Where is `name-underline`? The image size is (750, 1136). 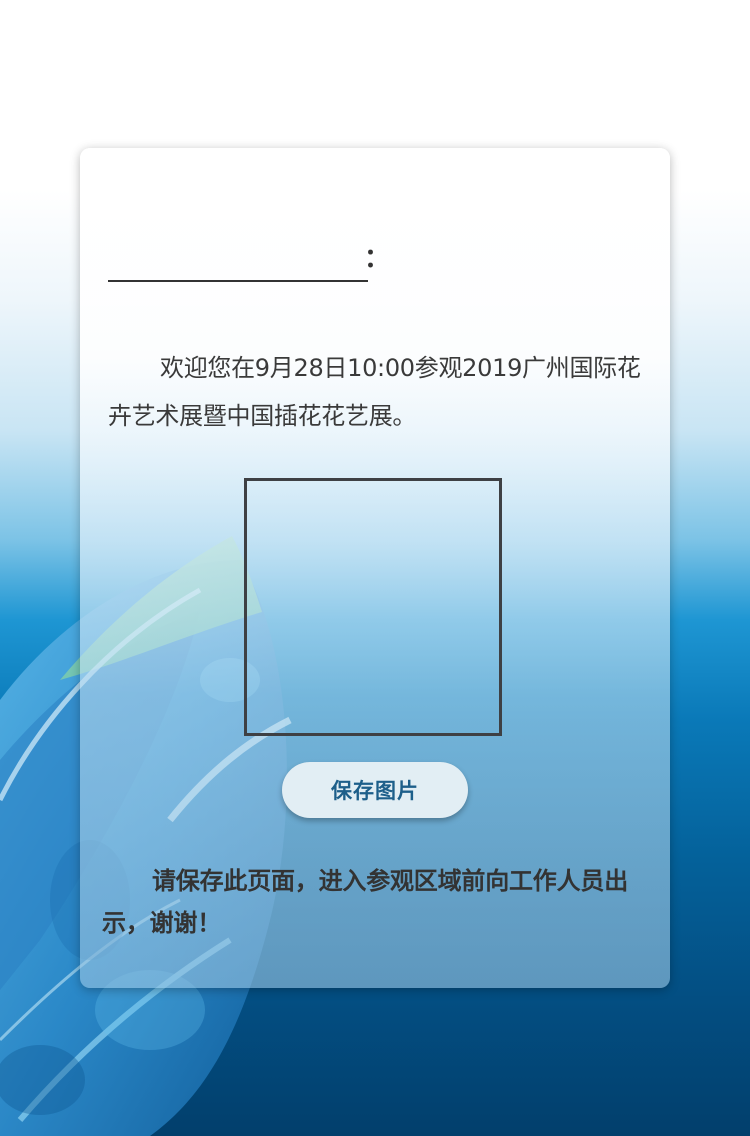 name-underline is located at coordinates (238, 281).